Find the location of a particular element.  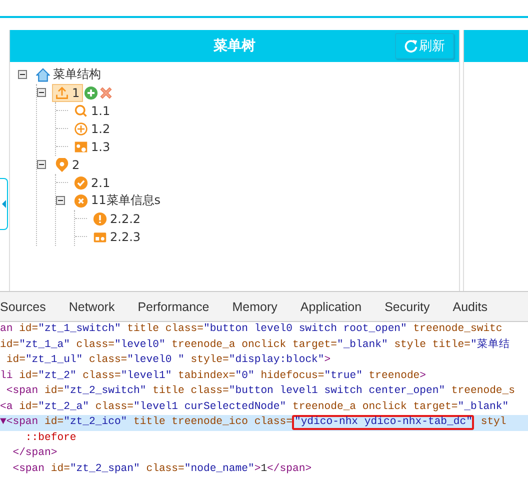

tree-node: 2.2.3 is located at coordinates (117, 237).